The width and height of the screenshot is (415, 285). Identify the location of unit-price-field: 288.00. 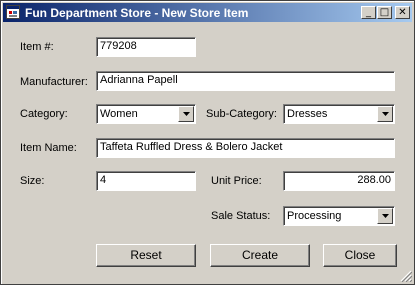
(339, 181).